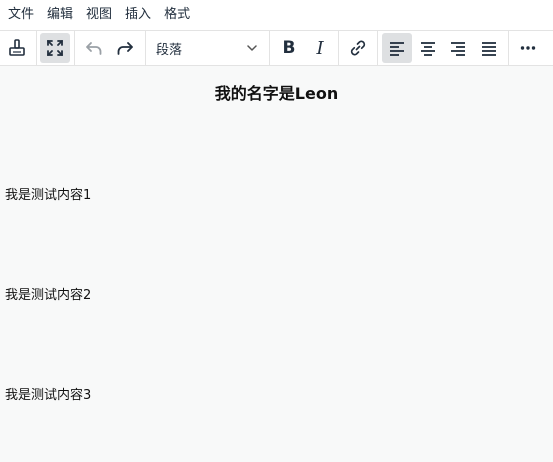  I want to click on redo-button, so click(125, 48).